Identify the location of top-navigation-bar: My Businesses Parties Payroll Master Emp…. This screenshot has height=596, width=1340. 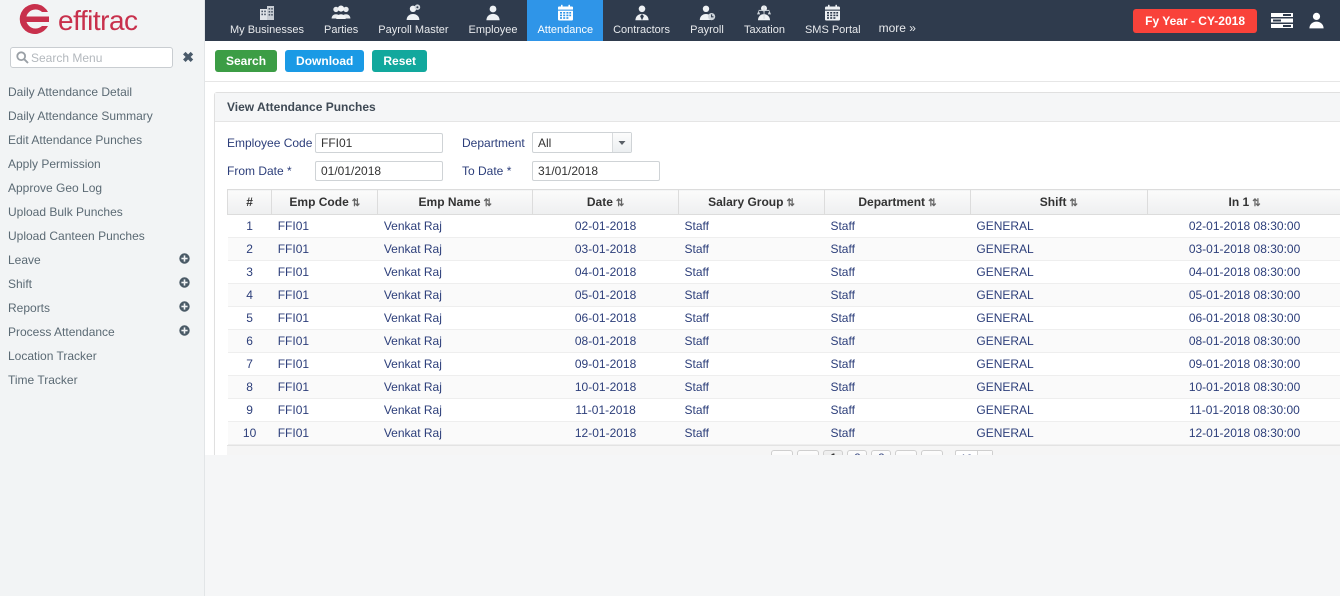
(772, 20).